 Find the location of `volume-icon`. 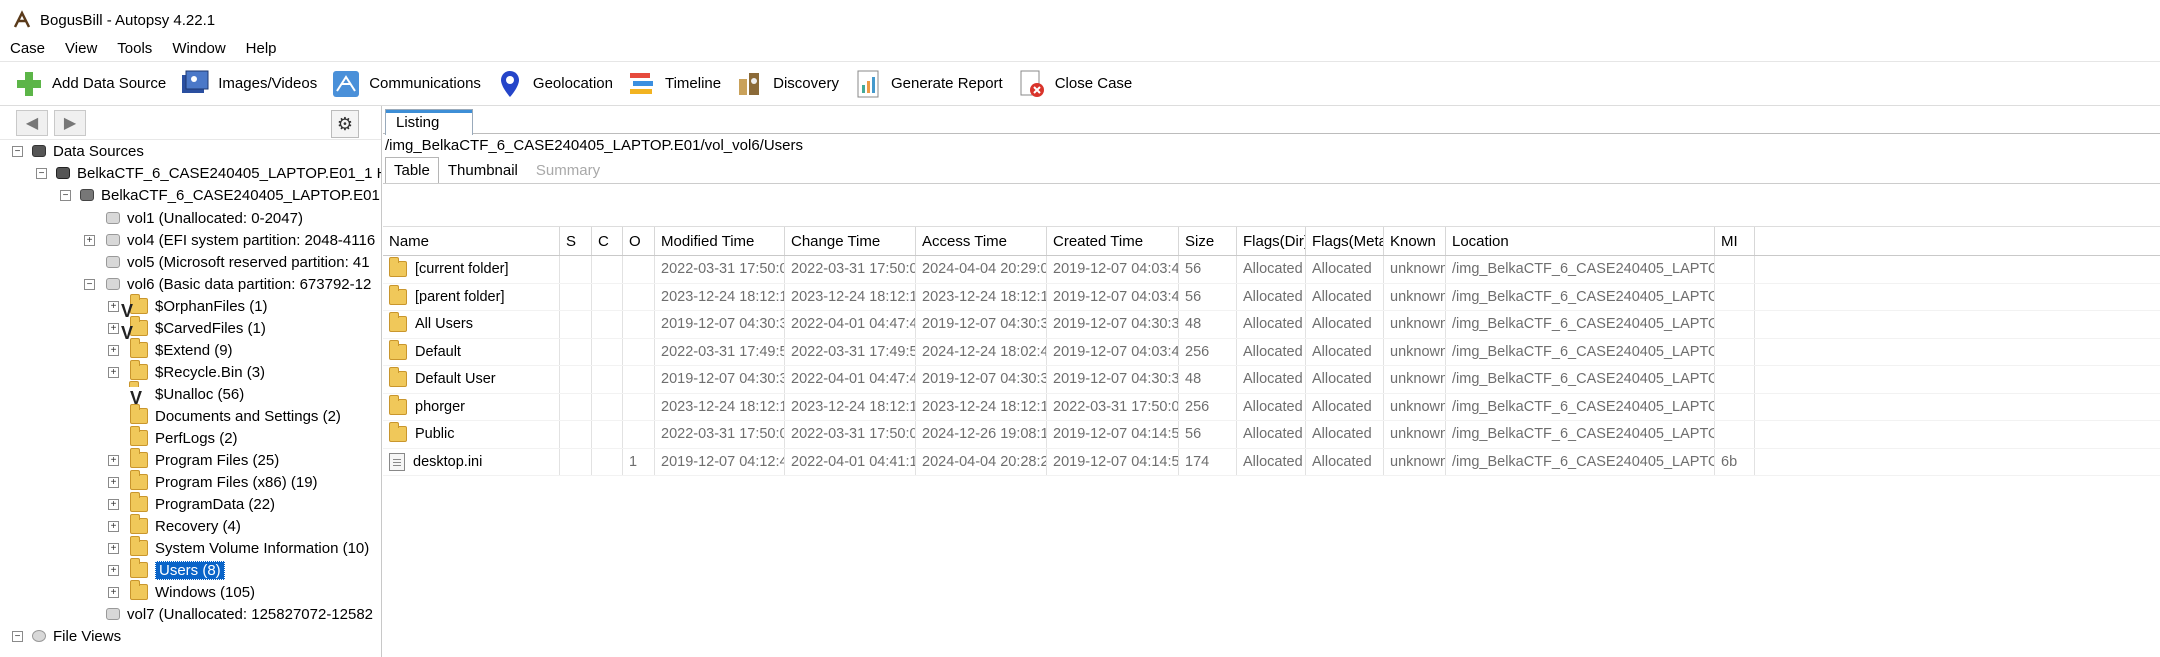

volume-icon is located at coordinates (113, 240).